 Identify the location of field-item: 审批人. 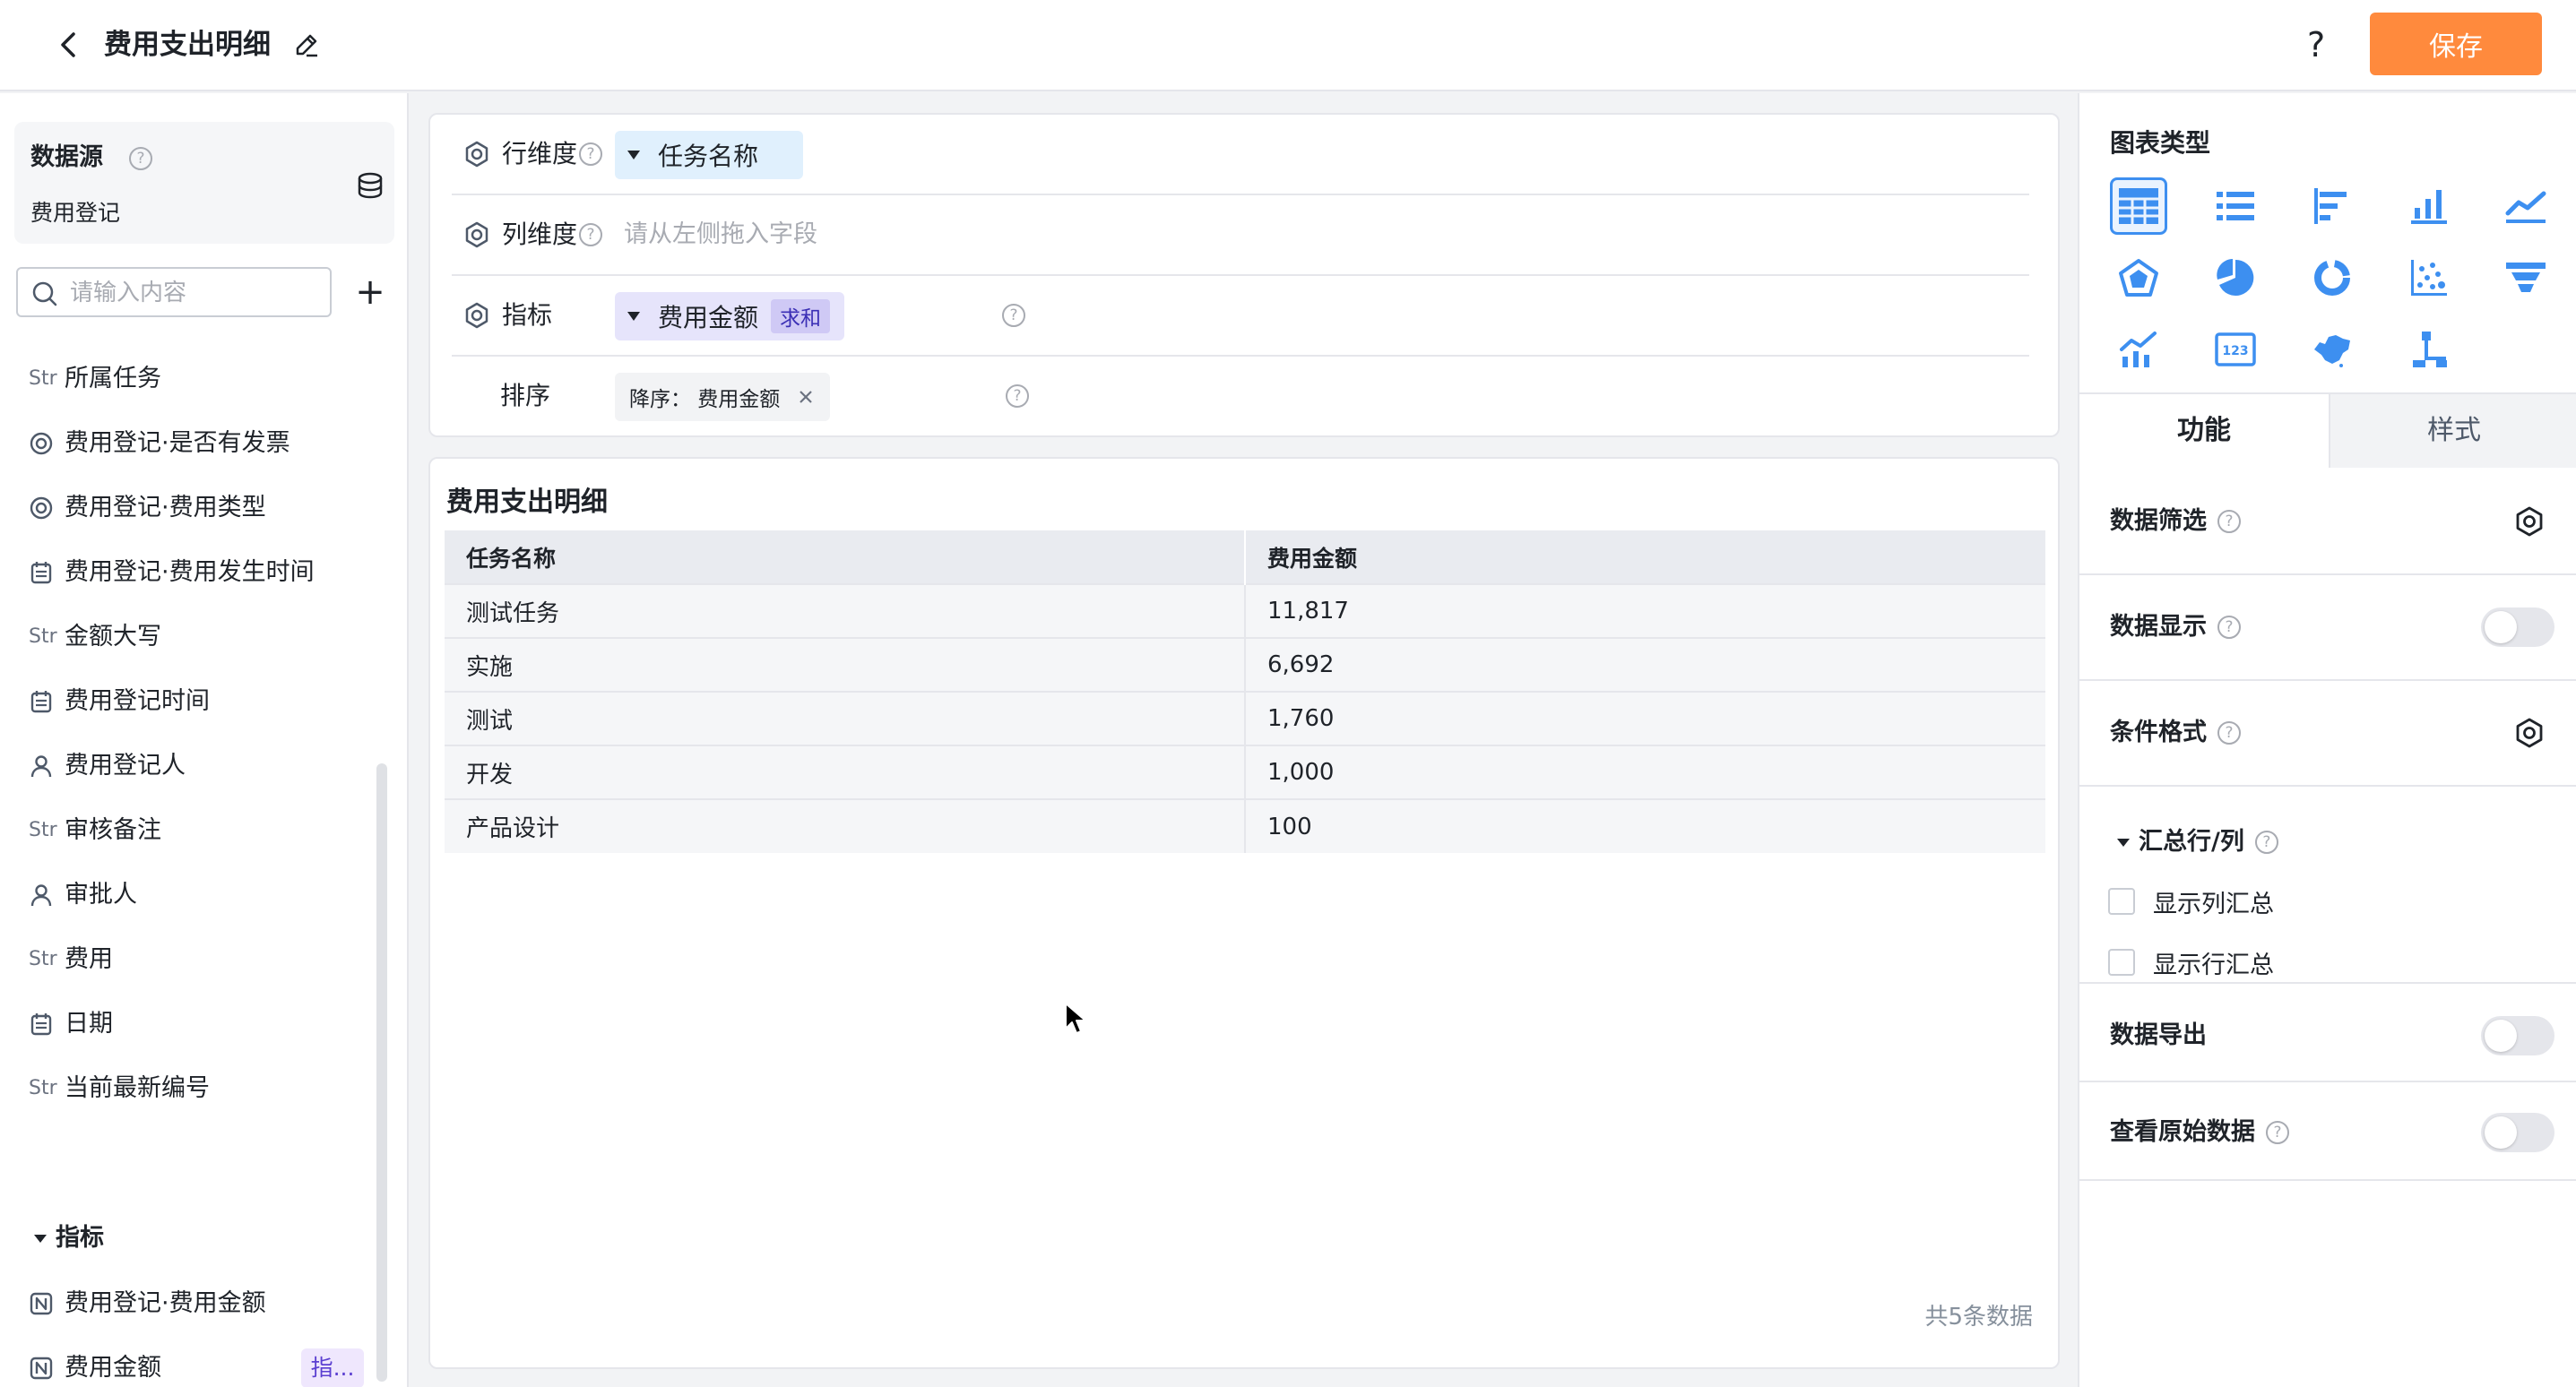
(199, 895).